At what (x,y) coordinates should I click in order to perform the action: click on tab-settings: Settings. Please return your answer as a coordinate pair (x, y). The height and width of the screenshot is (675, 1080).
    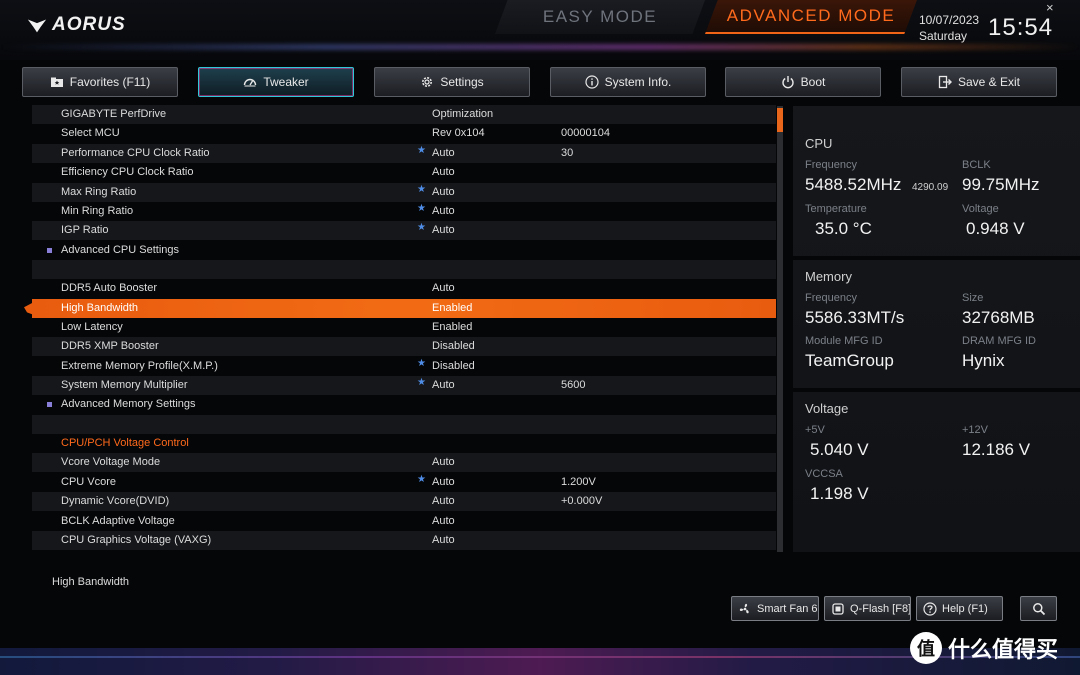
    Looking at the image, I should click on (452, 82).